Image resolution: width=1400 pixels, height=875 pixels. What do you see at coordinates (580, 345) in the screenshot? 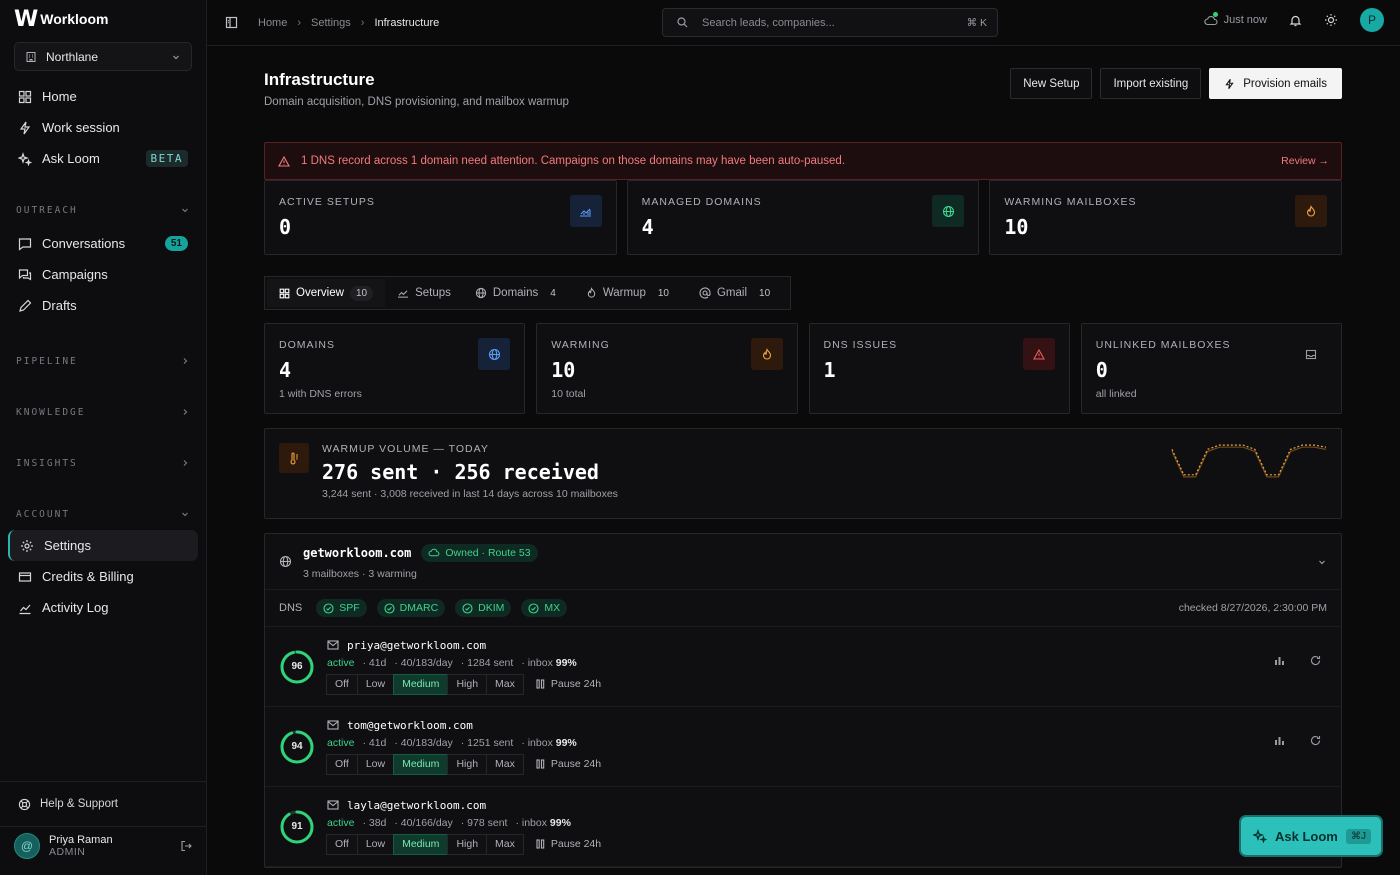
I see `stat-label: WARMING` at bounding box center [580, 345].